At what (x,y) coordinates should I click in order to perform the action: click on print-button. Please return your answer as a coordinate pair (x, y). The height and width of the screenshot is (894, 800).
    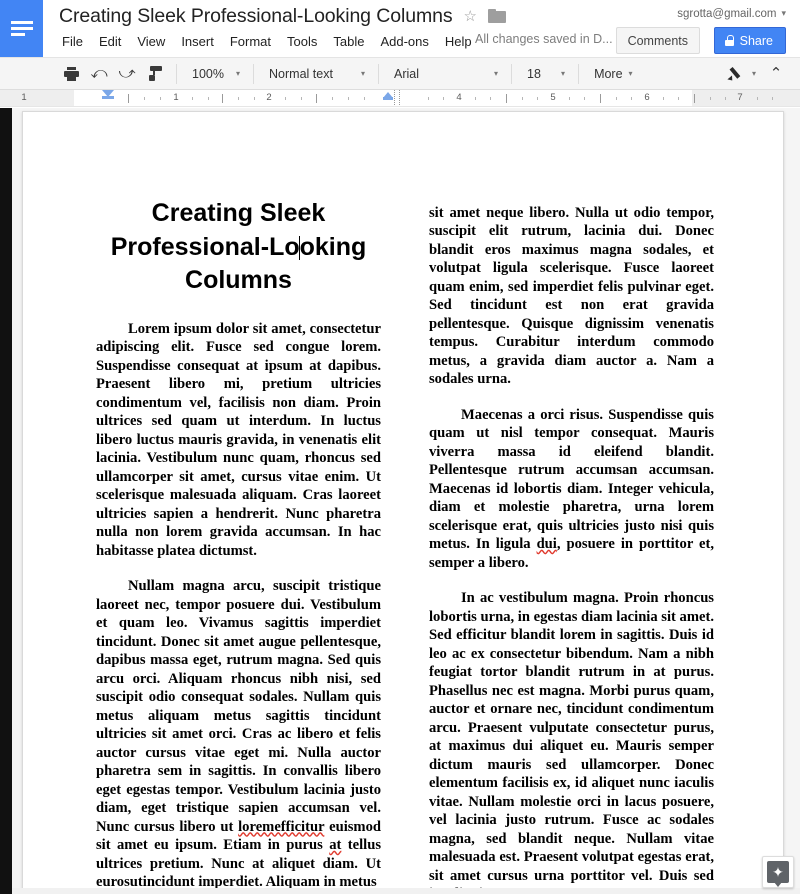
    Looking at the image, I should click on (71, 74).